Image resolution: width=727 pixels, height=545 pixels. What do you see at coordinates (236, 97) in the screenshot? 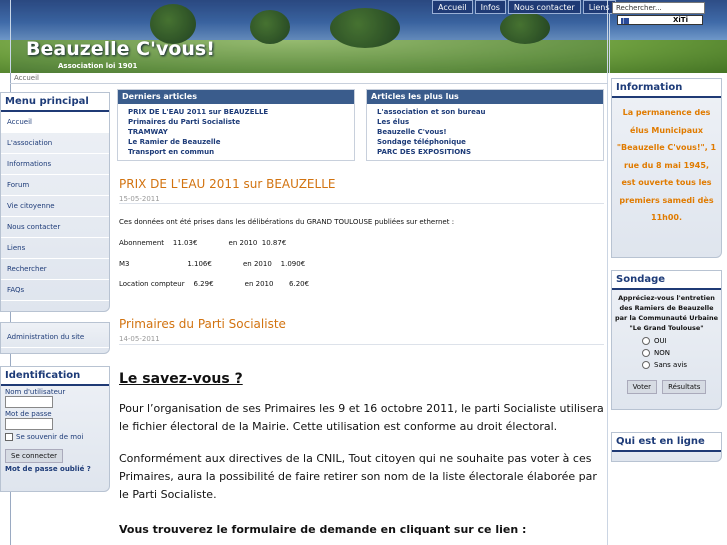
I see `latest-title: Derniers articles` at bounding box center [236, 97].